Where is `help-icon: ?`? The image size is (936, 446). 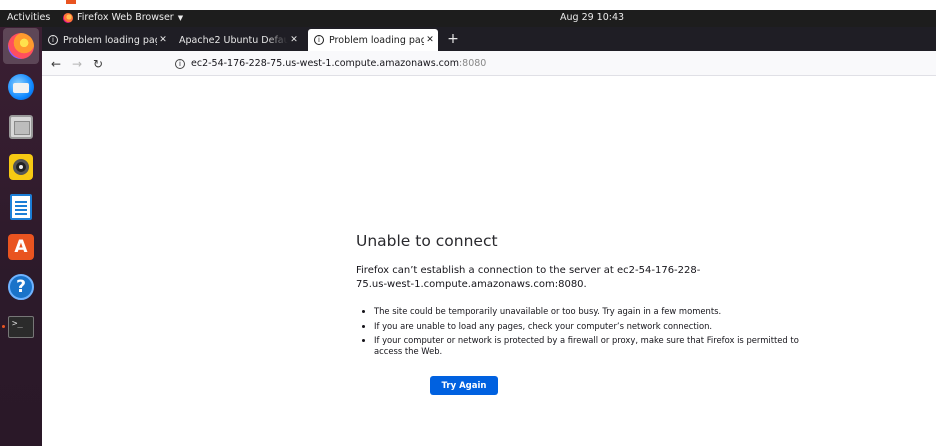 help-icon: ? is located at coordinates (21, 287).